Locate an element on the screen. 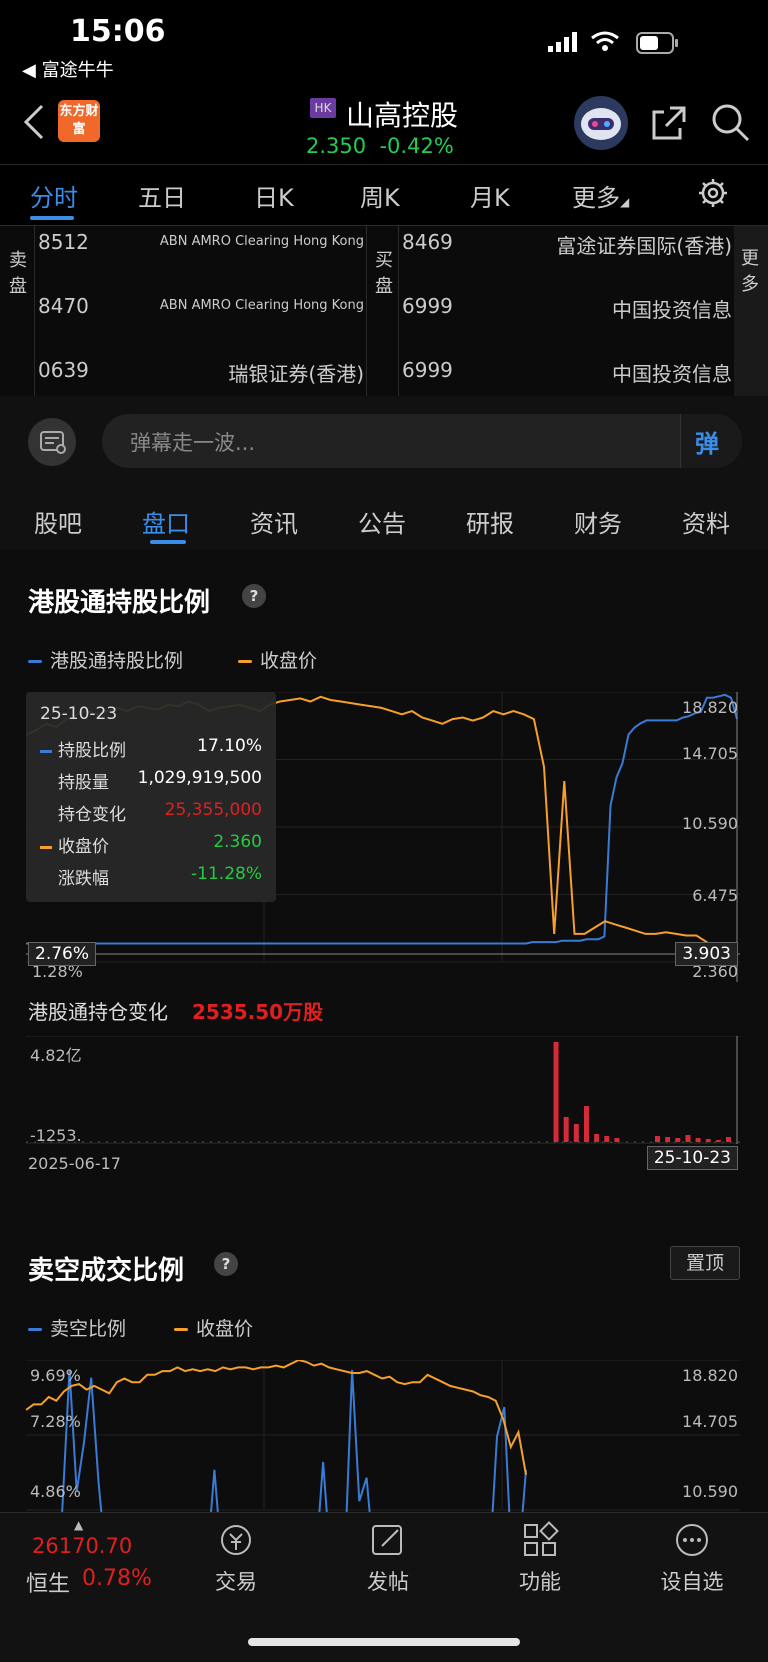 The image size is (768, 1662). buy-side-label: 买盘 is located at coordinates (384, 273).